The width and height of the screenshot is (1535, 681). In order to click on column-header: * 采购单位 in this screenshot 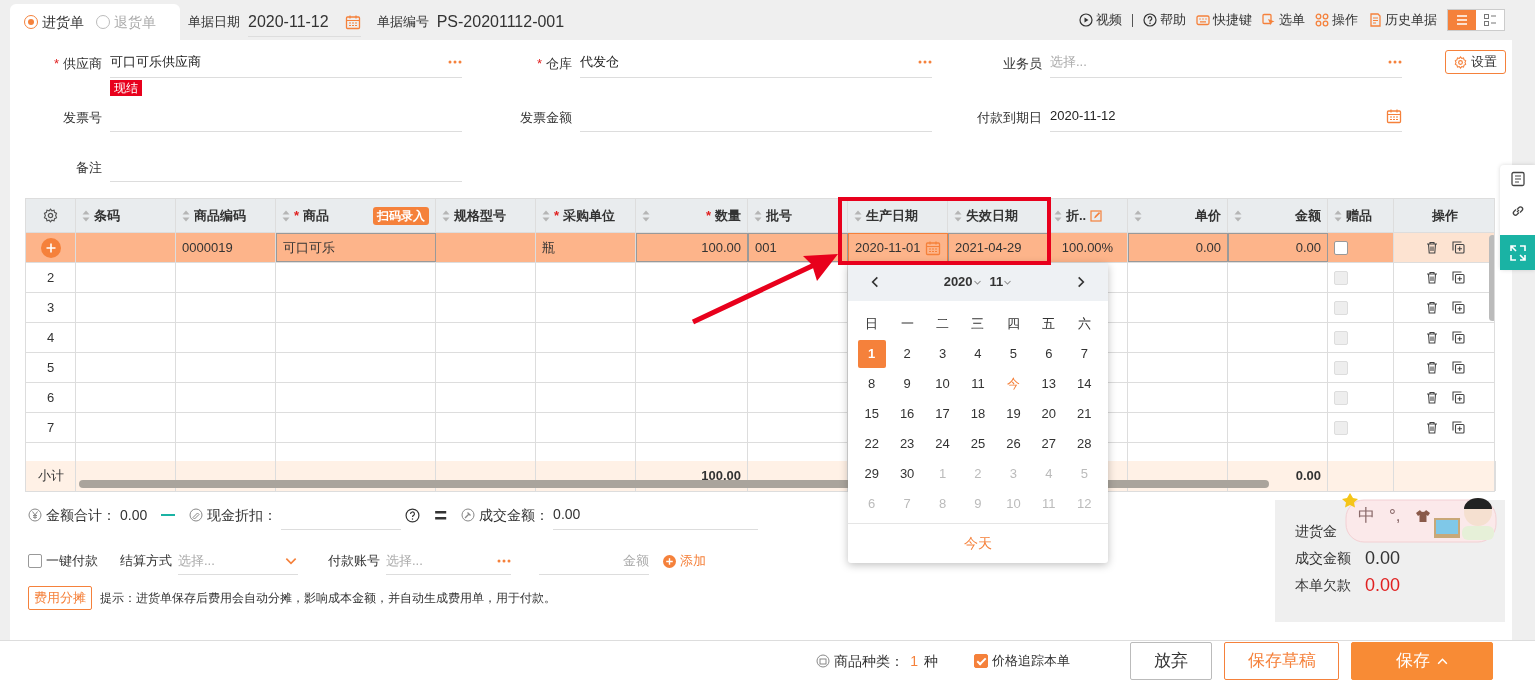, I will do `click(585, 215)`.